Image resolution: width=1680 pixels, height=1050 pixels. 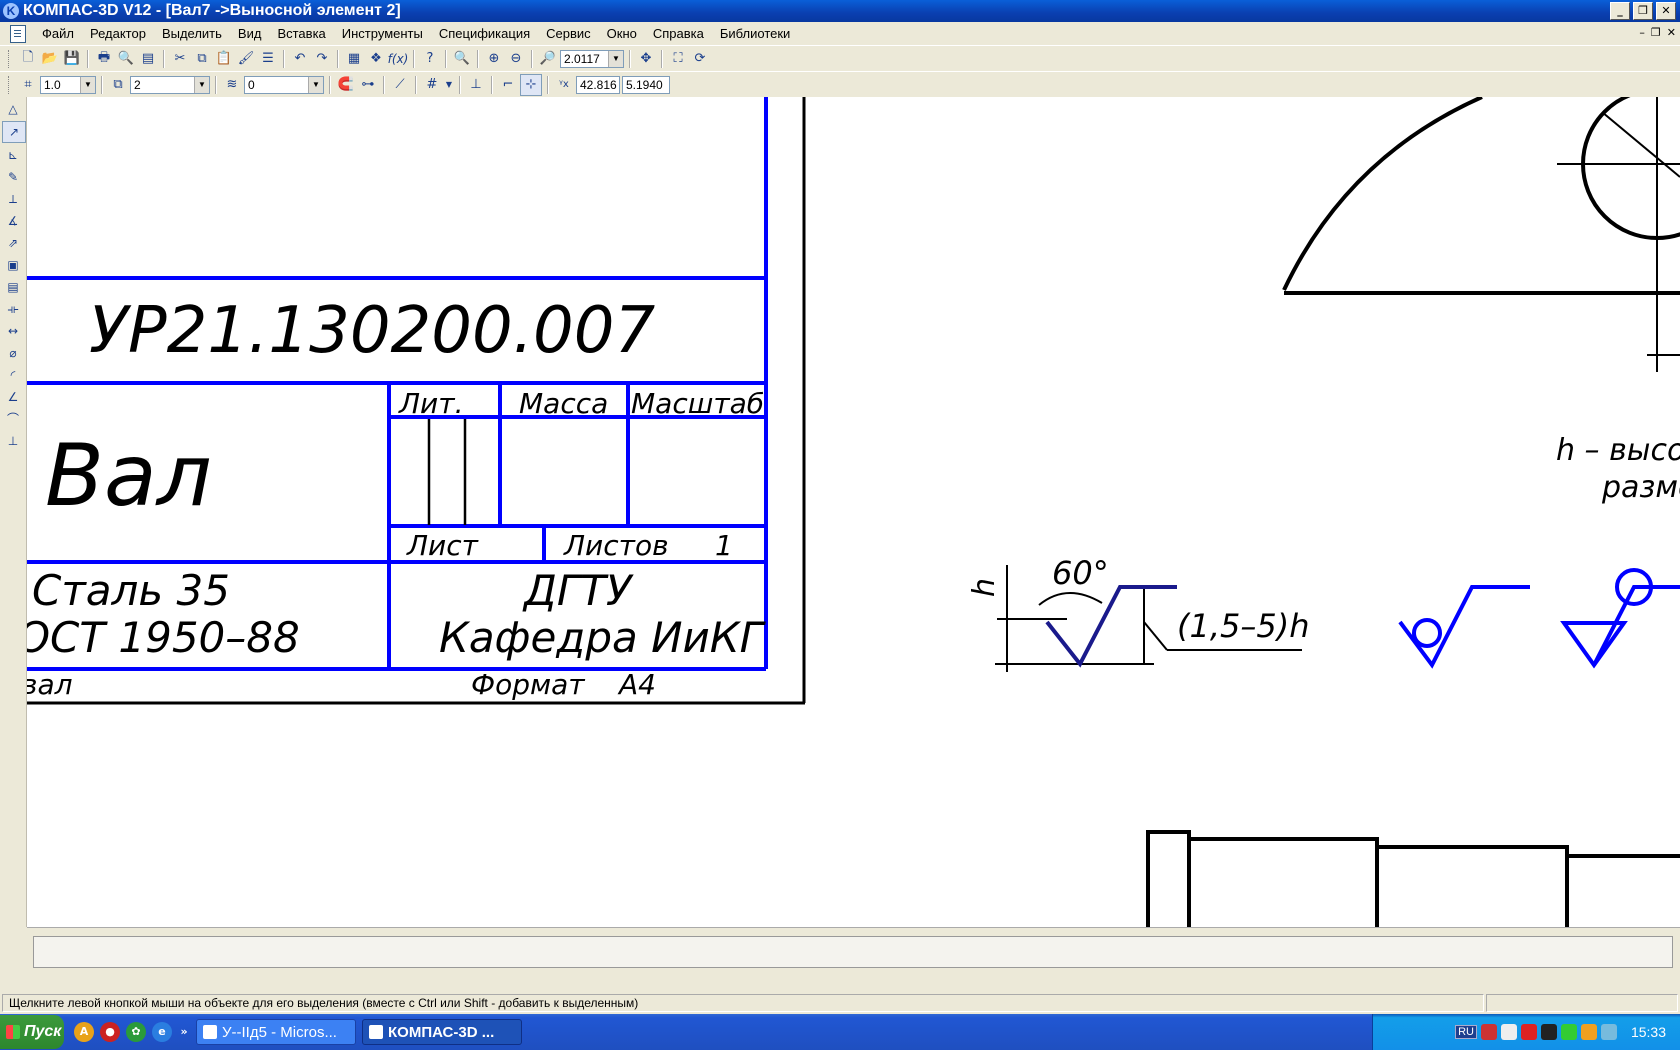 I want to click on menu-tools: Инструменты, so click(x=382, y=33).